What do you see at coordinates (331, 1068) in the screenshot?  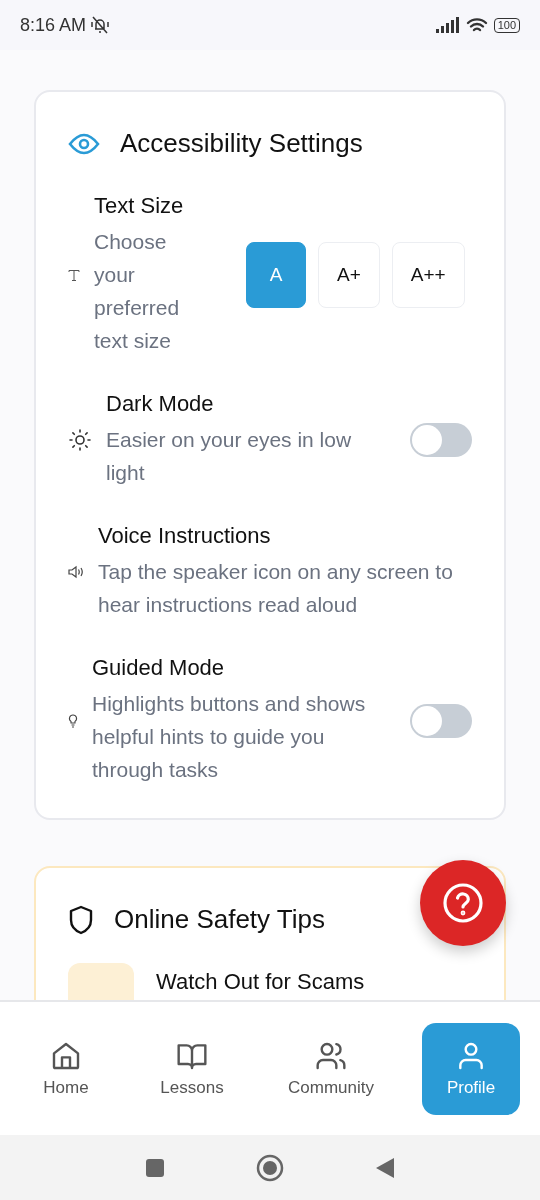 I see `nav-tab: Community` at bounding box center [331, 1068].